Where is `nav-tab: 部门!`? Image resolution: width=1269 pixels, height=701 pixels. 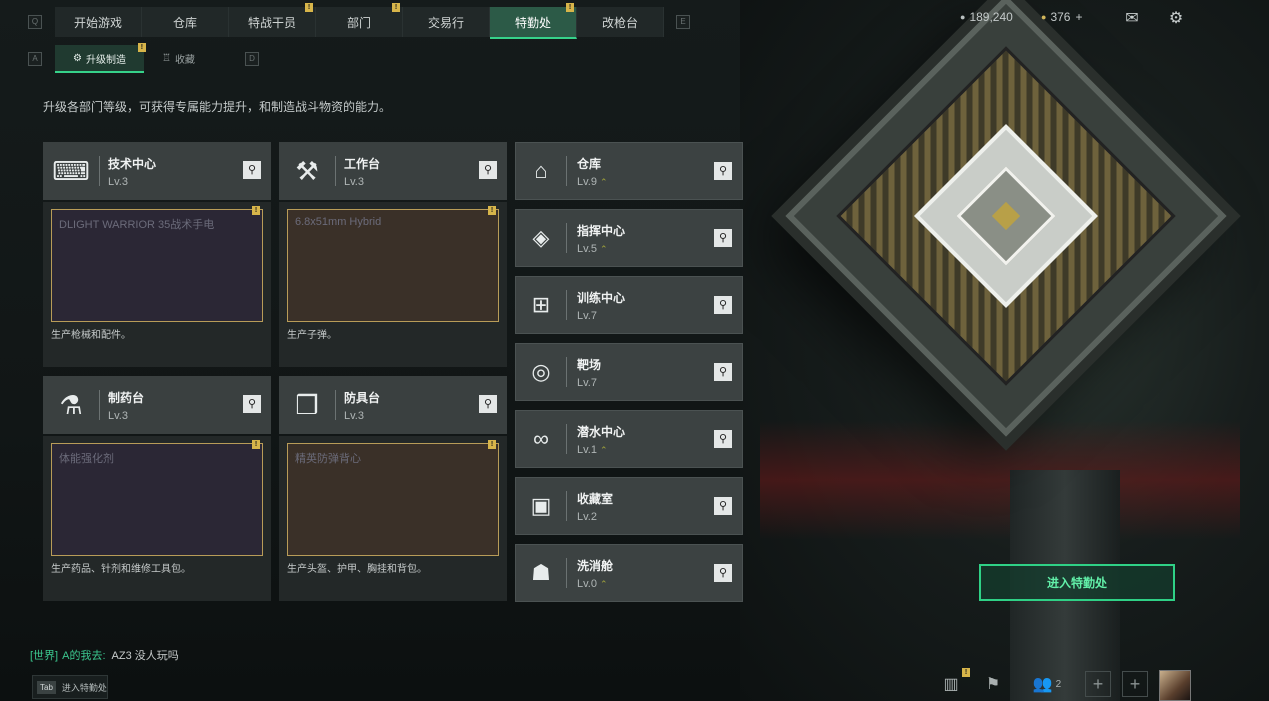
nav-tab: 部门! is located at coordinates (359, 20).